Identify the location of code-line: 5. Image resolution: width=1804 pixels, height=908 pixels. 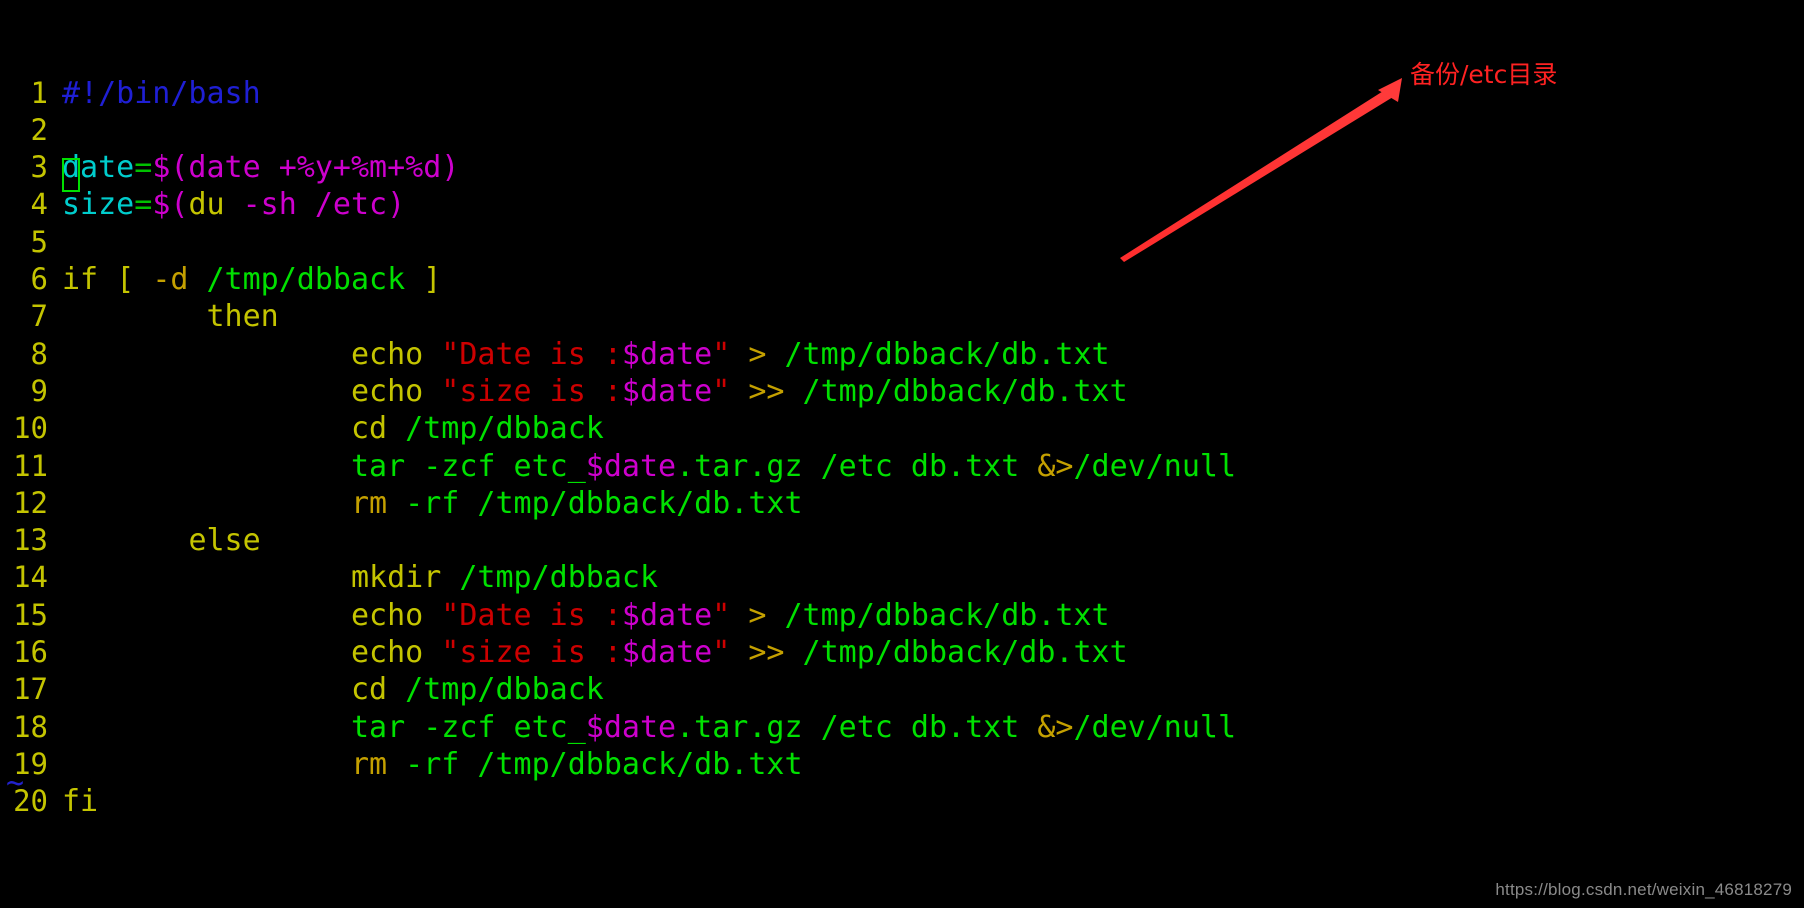
(902, 242).